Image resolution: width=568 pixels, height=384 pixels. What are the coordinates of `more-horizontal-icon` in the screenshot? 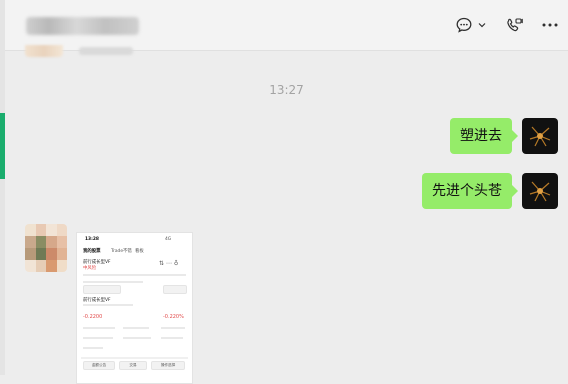 It's located at (550, 25).